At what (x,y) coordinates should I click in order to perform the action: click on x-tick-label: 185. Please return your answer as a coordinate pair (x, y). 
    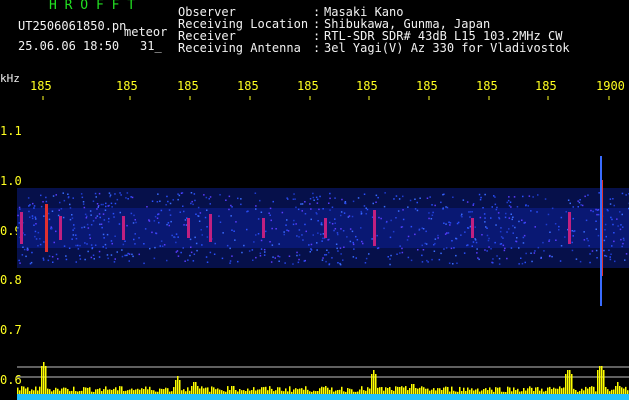
    Looking at the image, I should click on (367, 86).